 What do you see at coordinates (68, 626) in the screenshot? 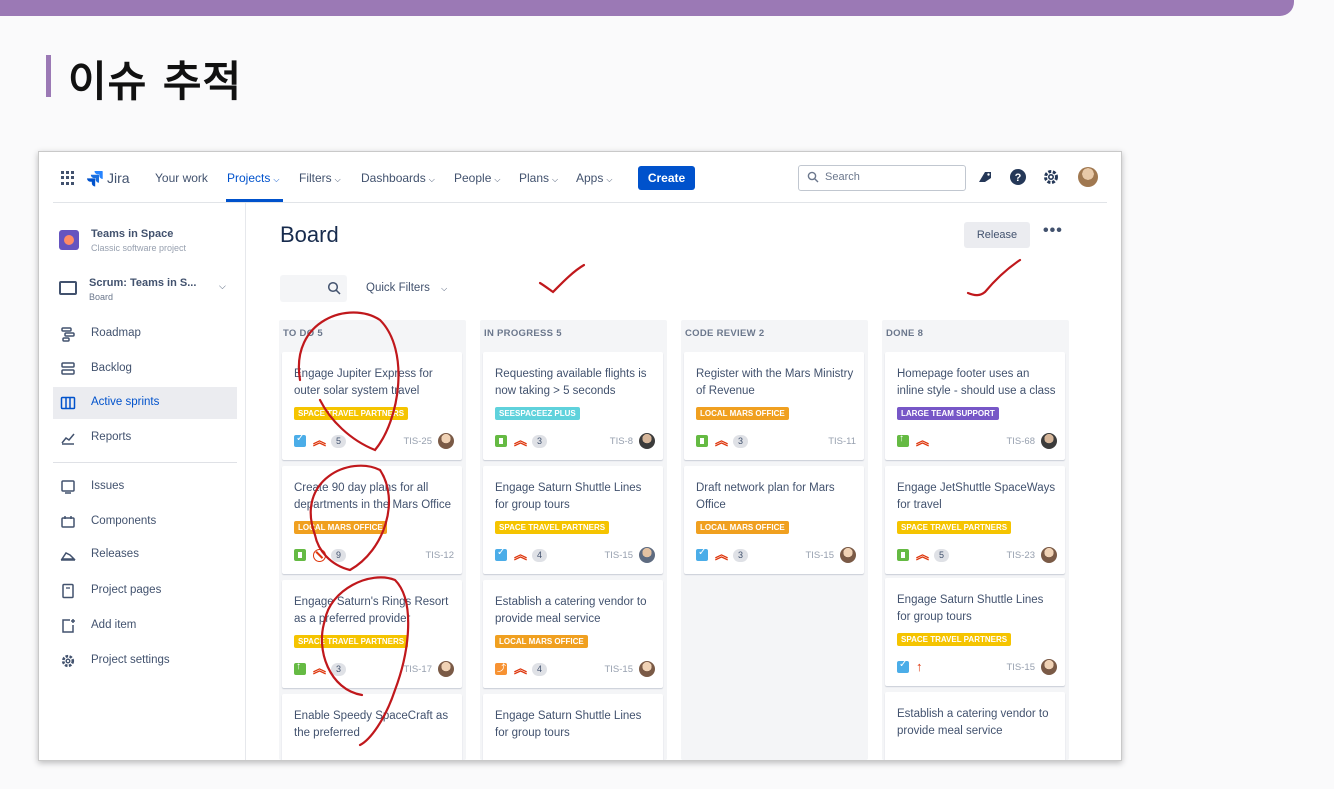
I see `add-item-icon` at bounding box center [68, 626].